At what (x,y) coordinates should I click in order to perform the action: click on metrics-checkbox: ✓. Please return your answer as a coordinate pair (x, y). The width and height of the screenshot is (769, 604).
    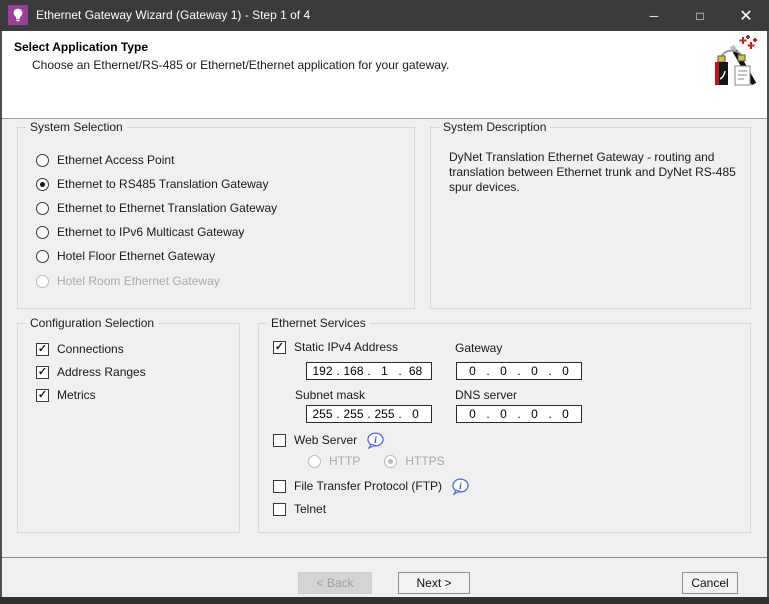
    Looking at the image, I should click on (42, 395).